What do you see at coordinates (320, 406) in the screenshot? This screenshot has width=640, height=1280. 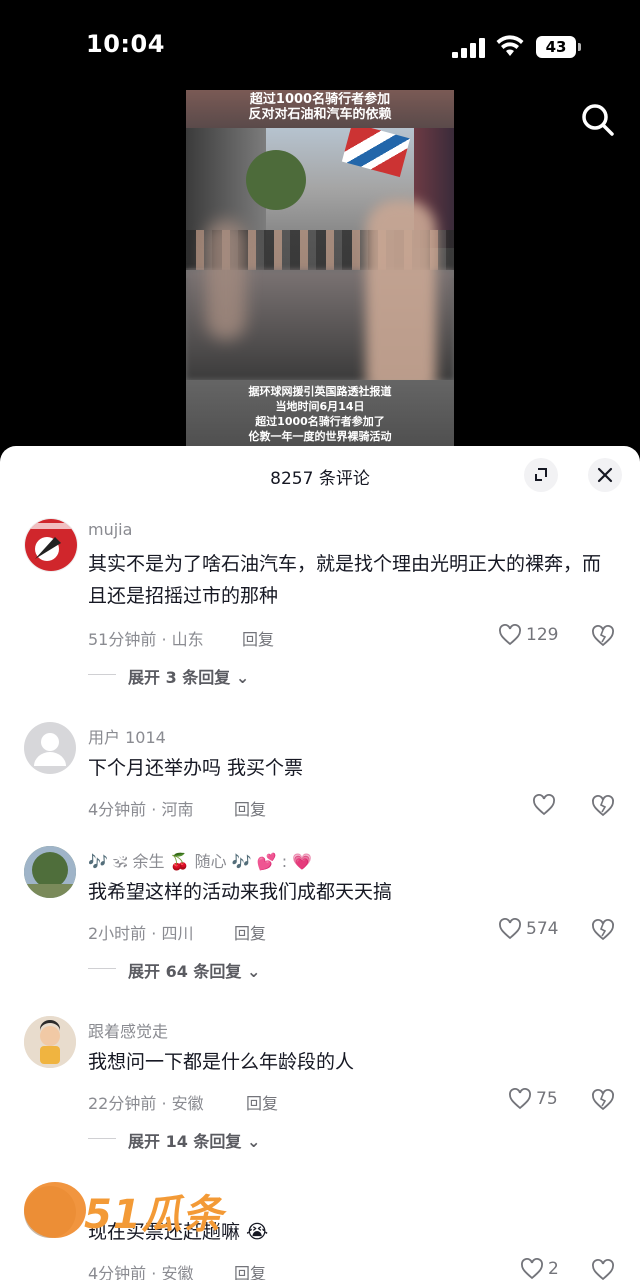 I see `video-caption-line: 当地时间6月14日` at bounding box center [320, 406].